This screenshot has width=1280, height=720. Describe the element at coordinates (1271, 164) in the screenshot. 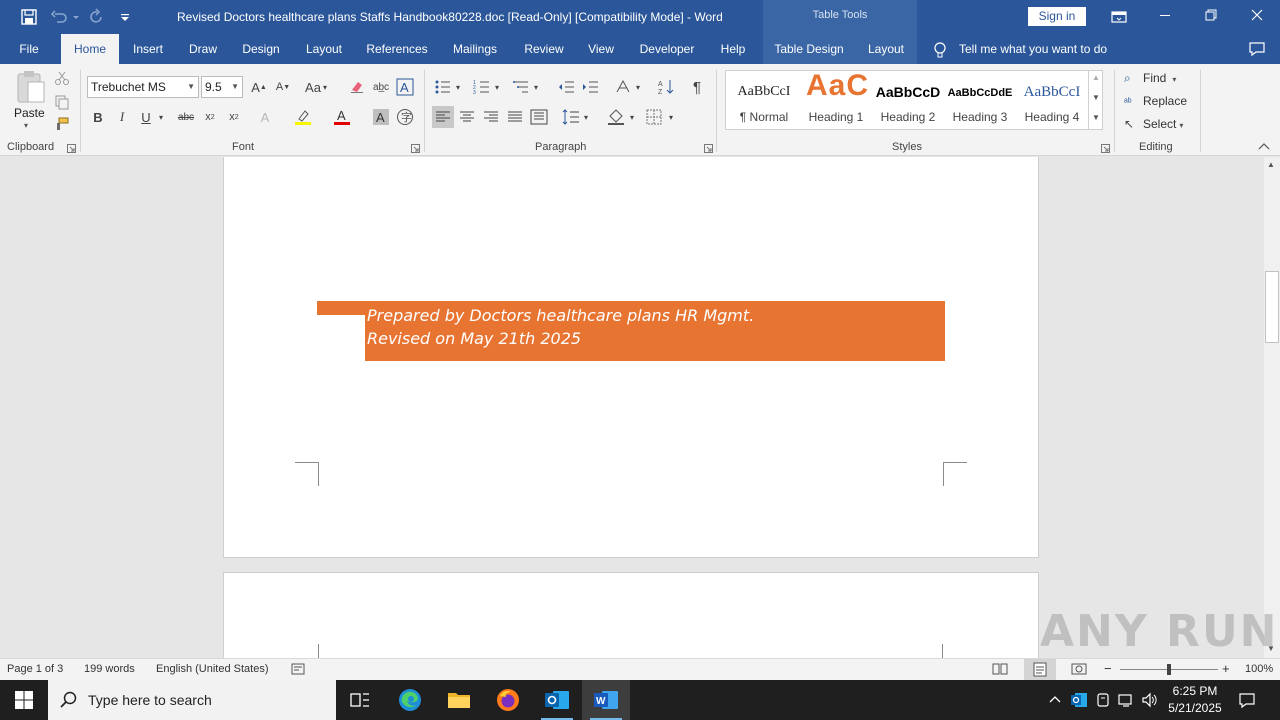

I see `scroll-up-arrow-icon: ▲` at that location.